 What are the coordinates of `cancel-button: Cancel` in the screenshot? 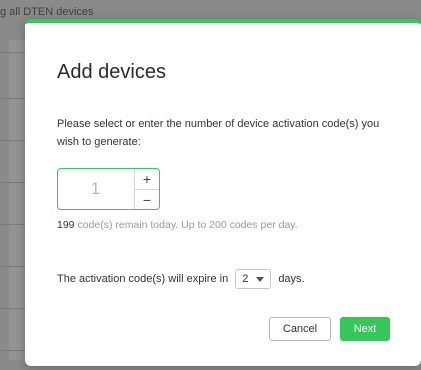 It's located at (300, 329).